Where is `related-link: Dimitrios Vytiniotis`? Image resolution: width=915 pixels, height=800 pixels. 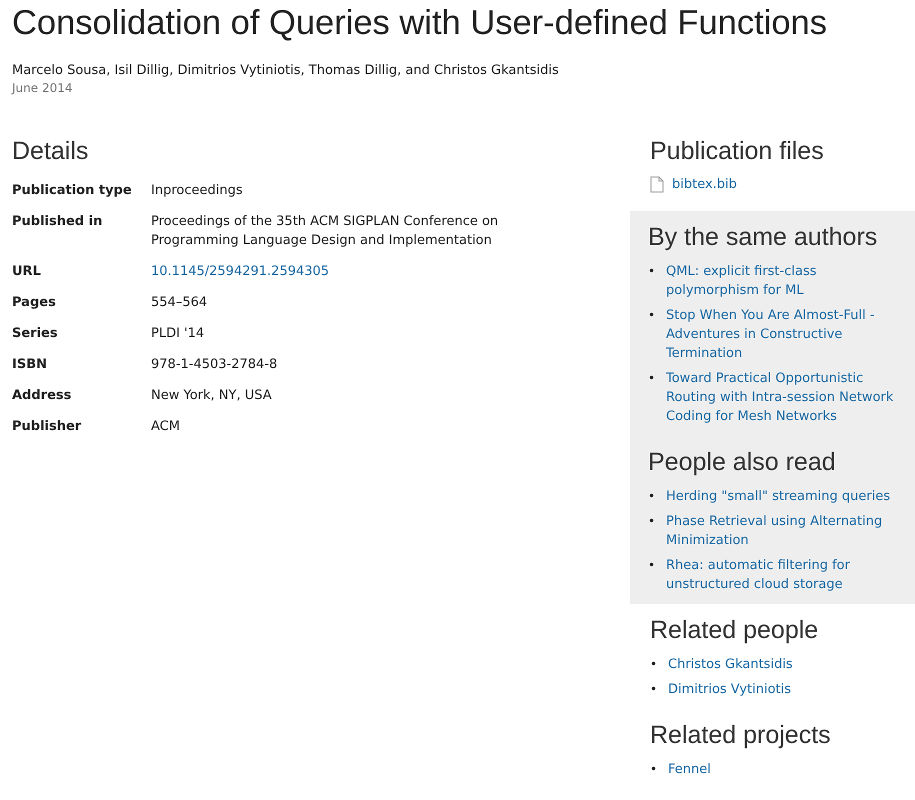 related-link: Dimitrios Vytiniotis is located at coordinates (730, 689).